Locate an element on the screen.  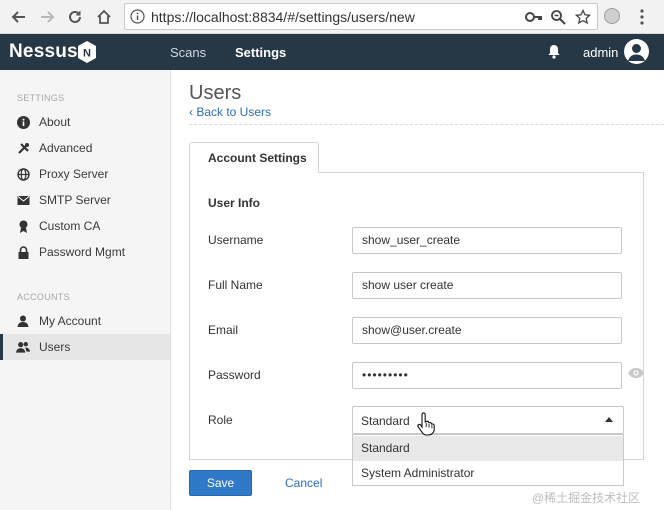
sidebar-item-advanced: Advanced is located at coordinates (85, 148).